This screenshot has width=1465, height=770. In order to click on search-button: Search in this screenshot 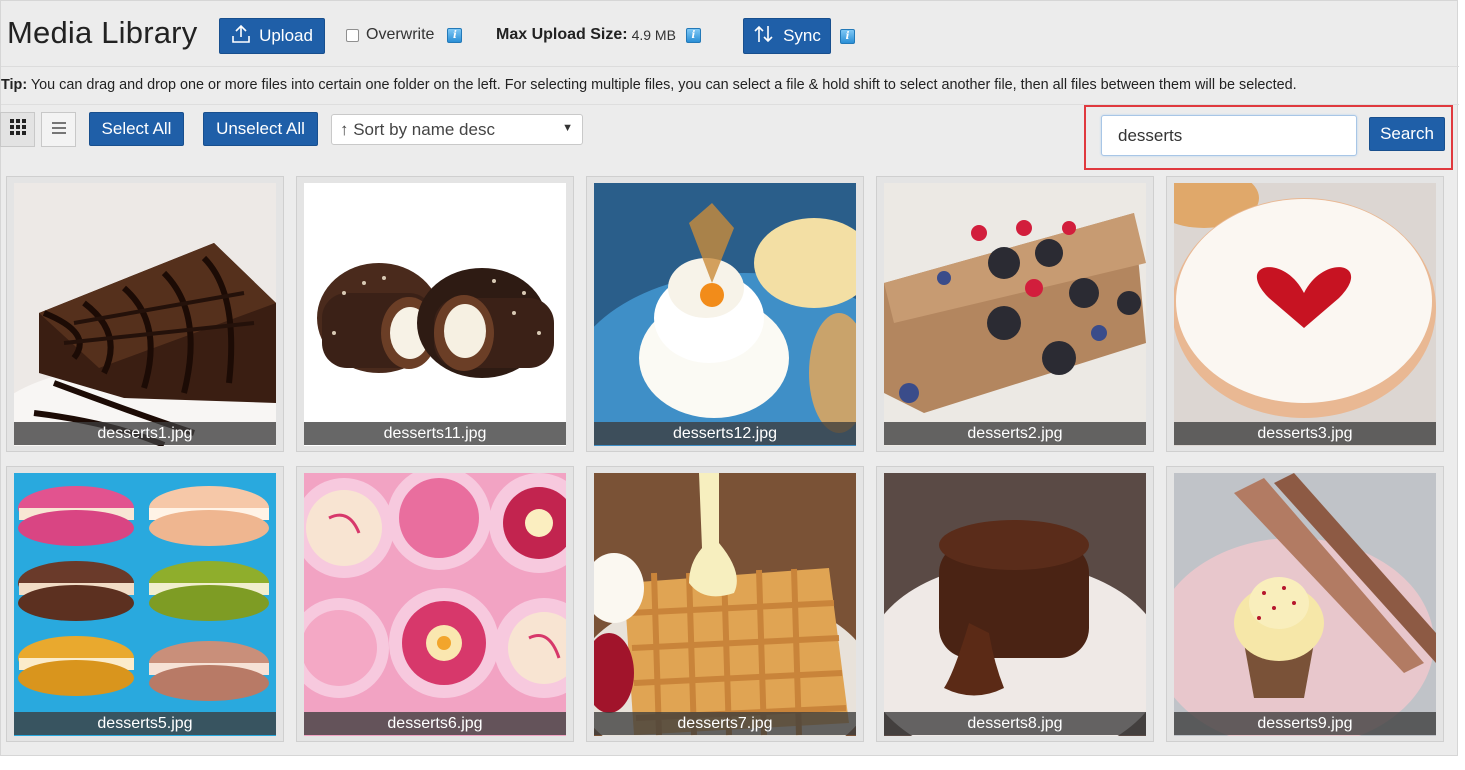, I will do `click(1407, 134)`.